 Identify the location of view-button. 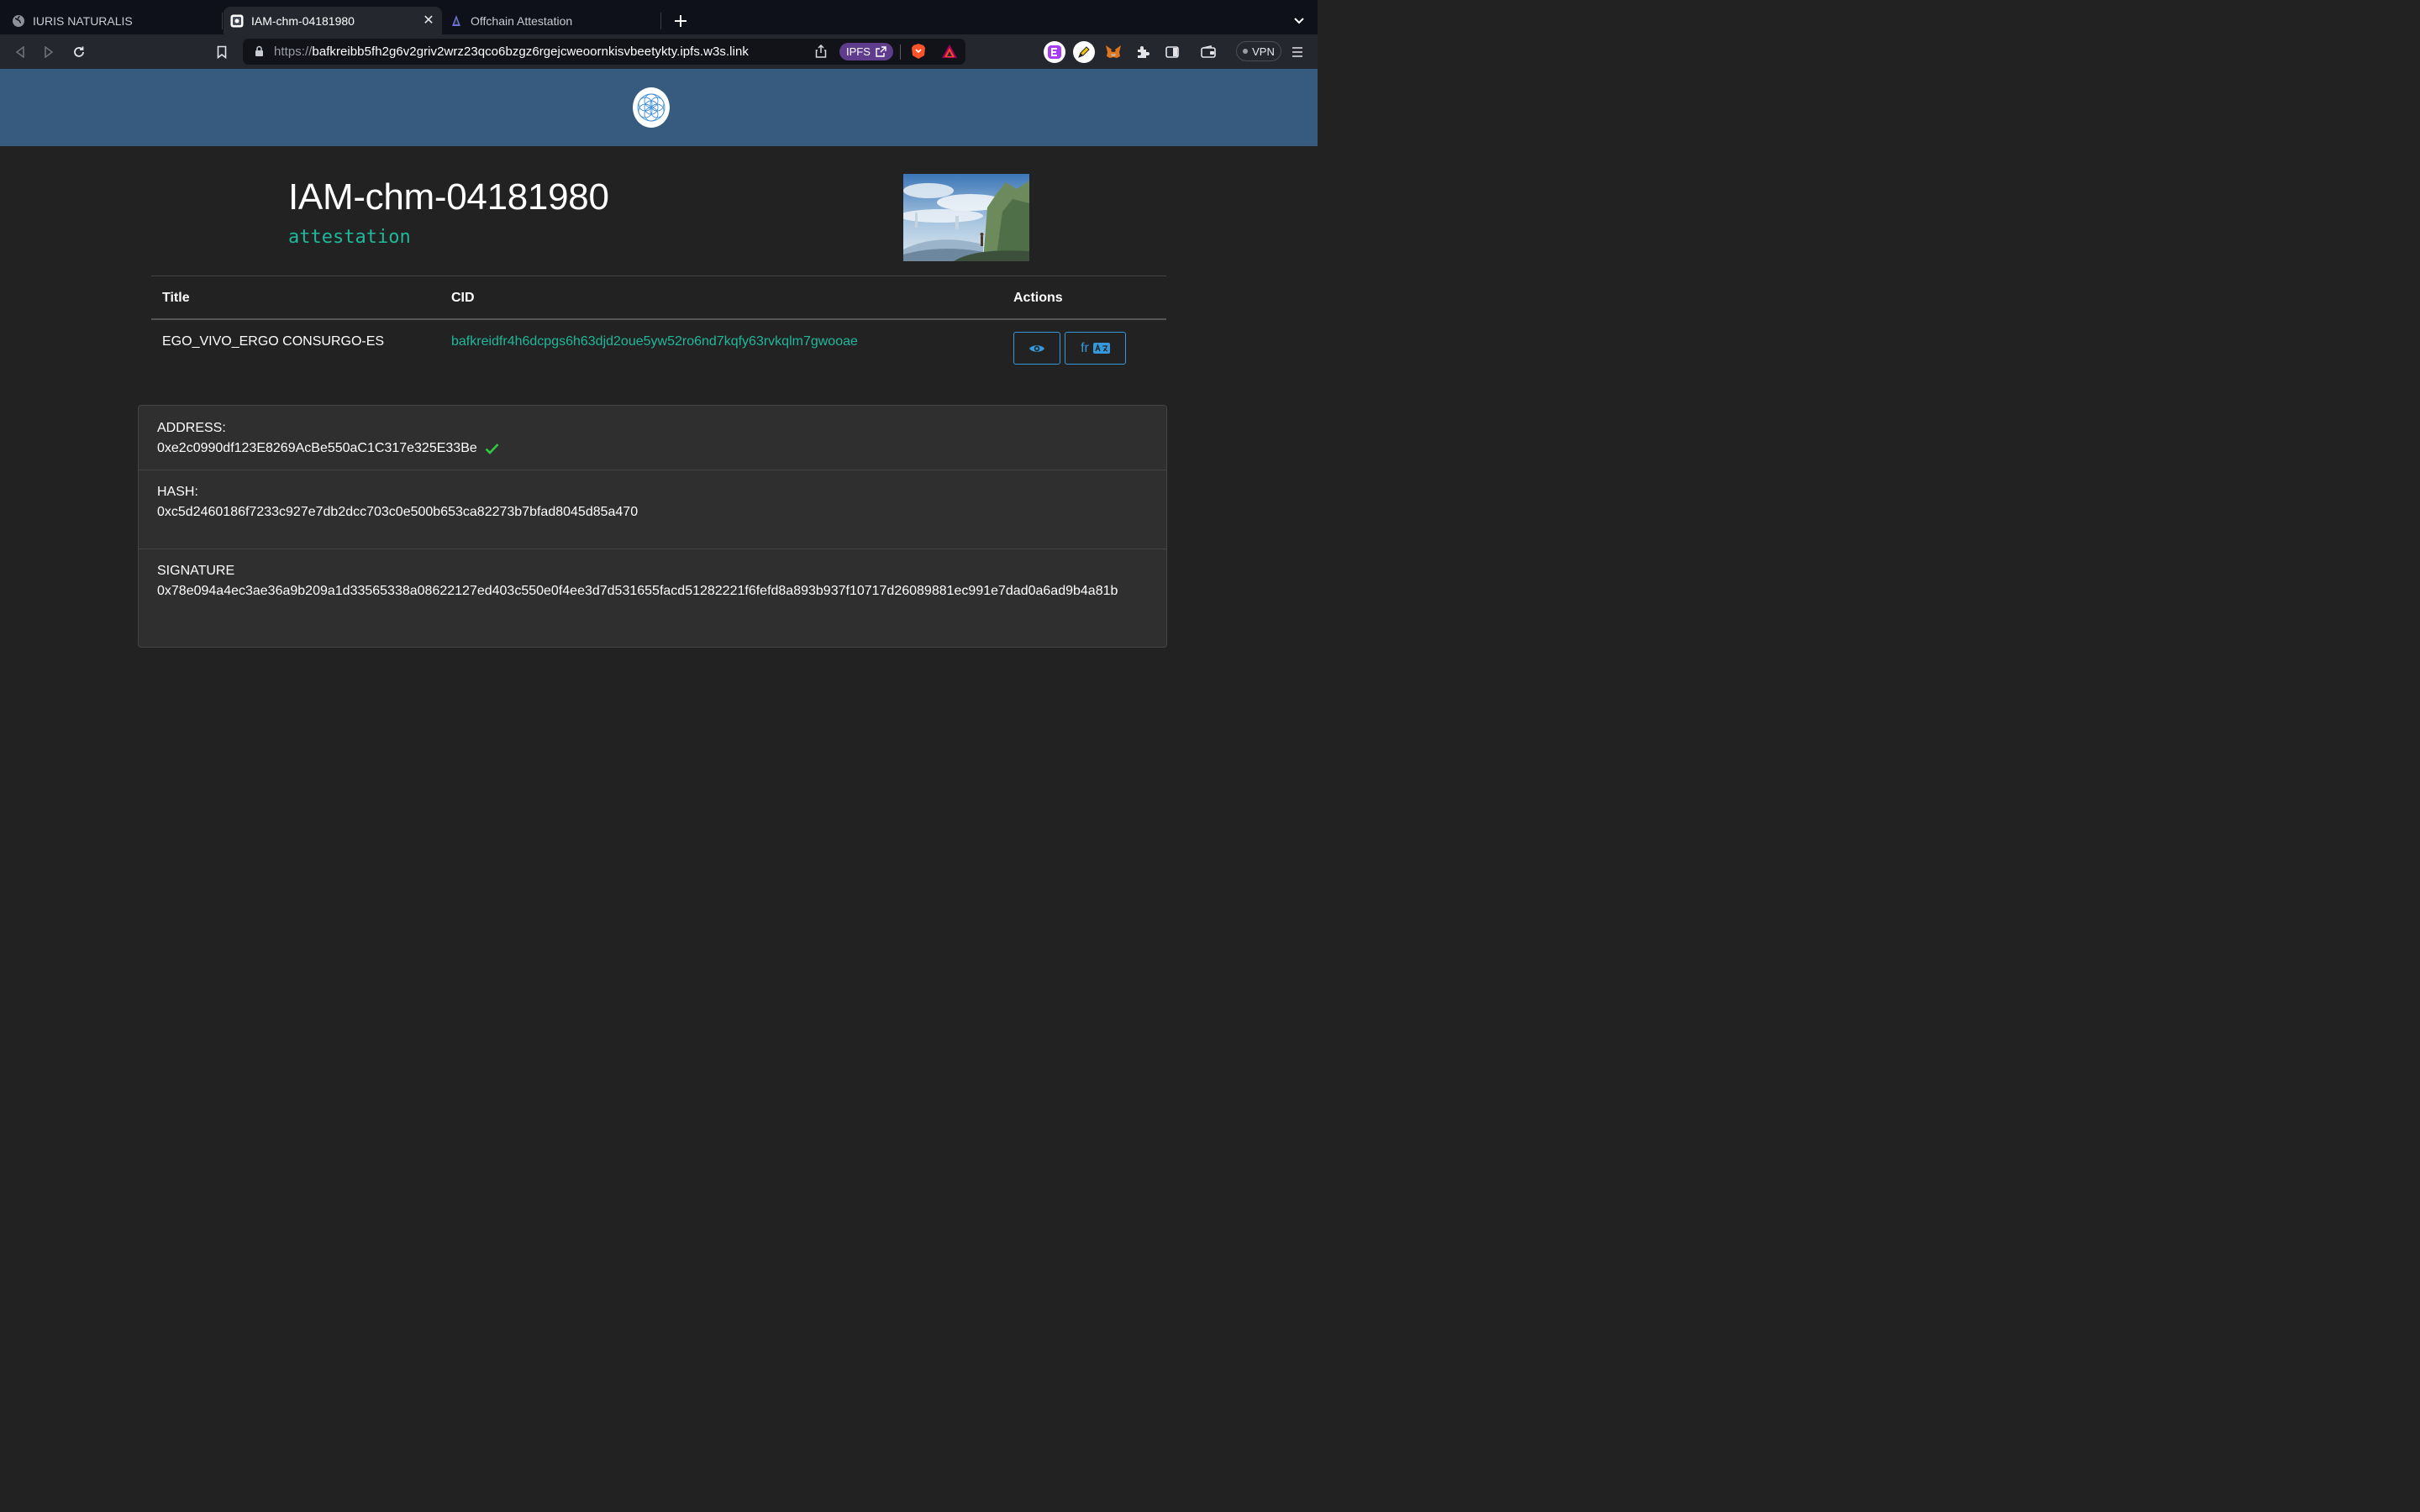
(1036, 348).